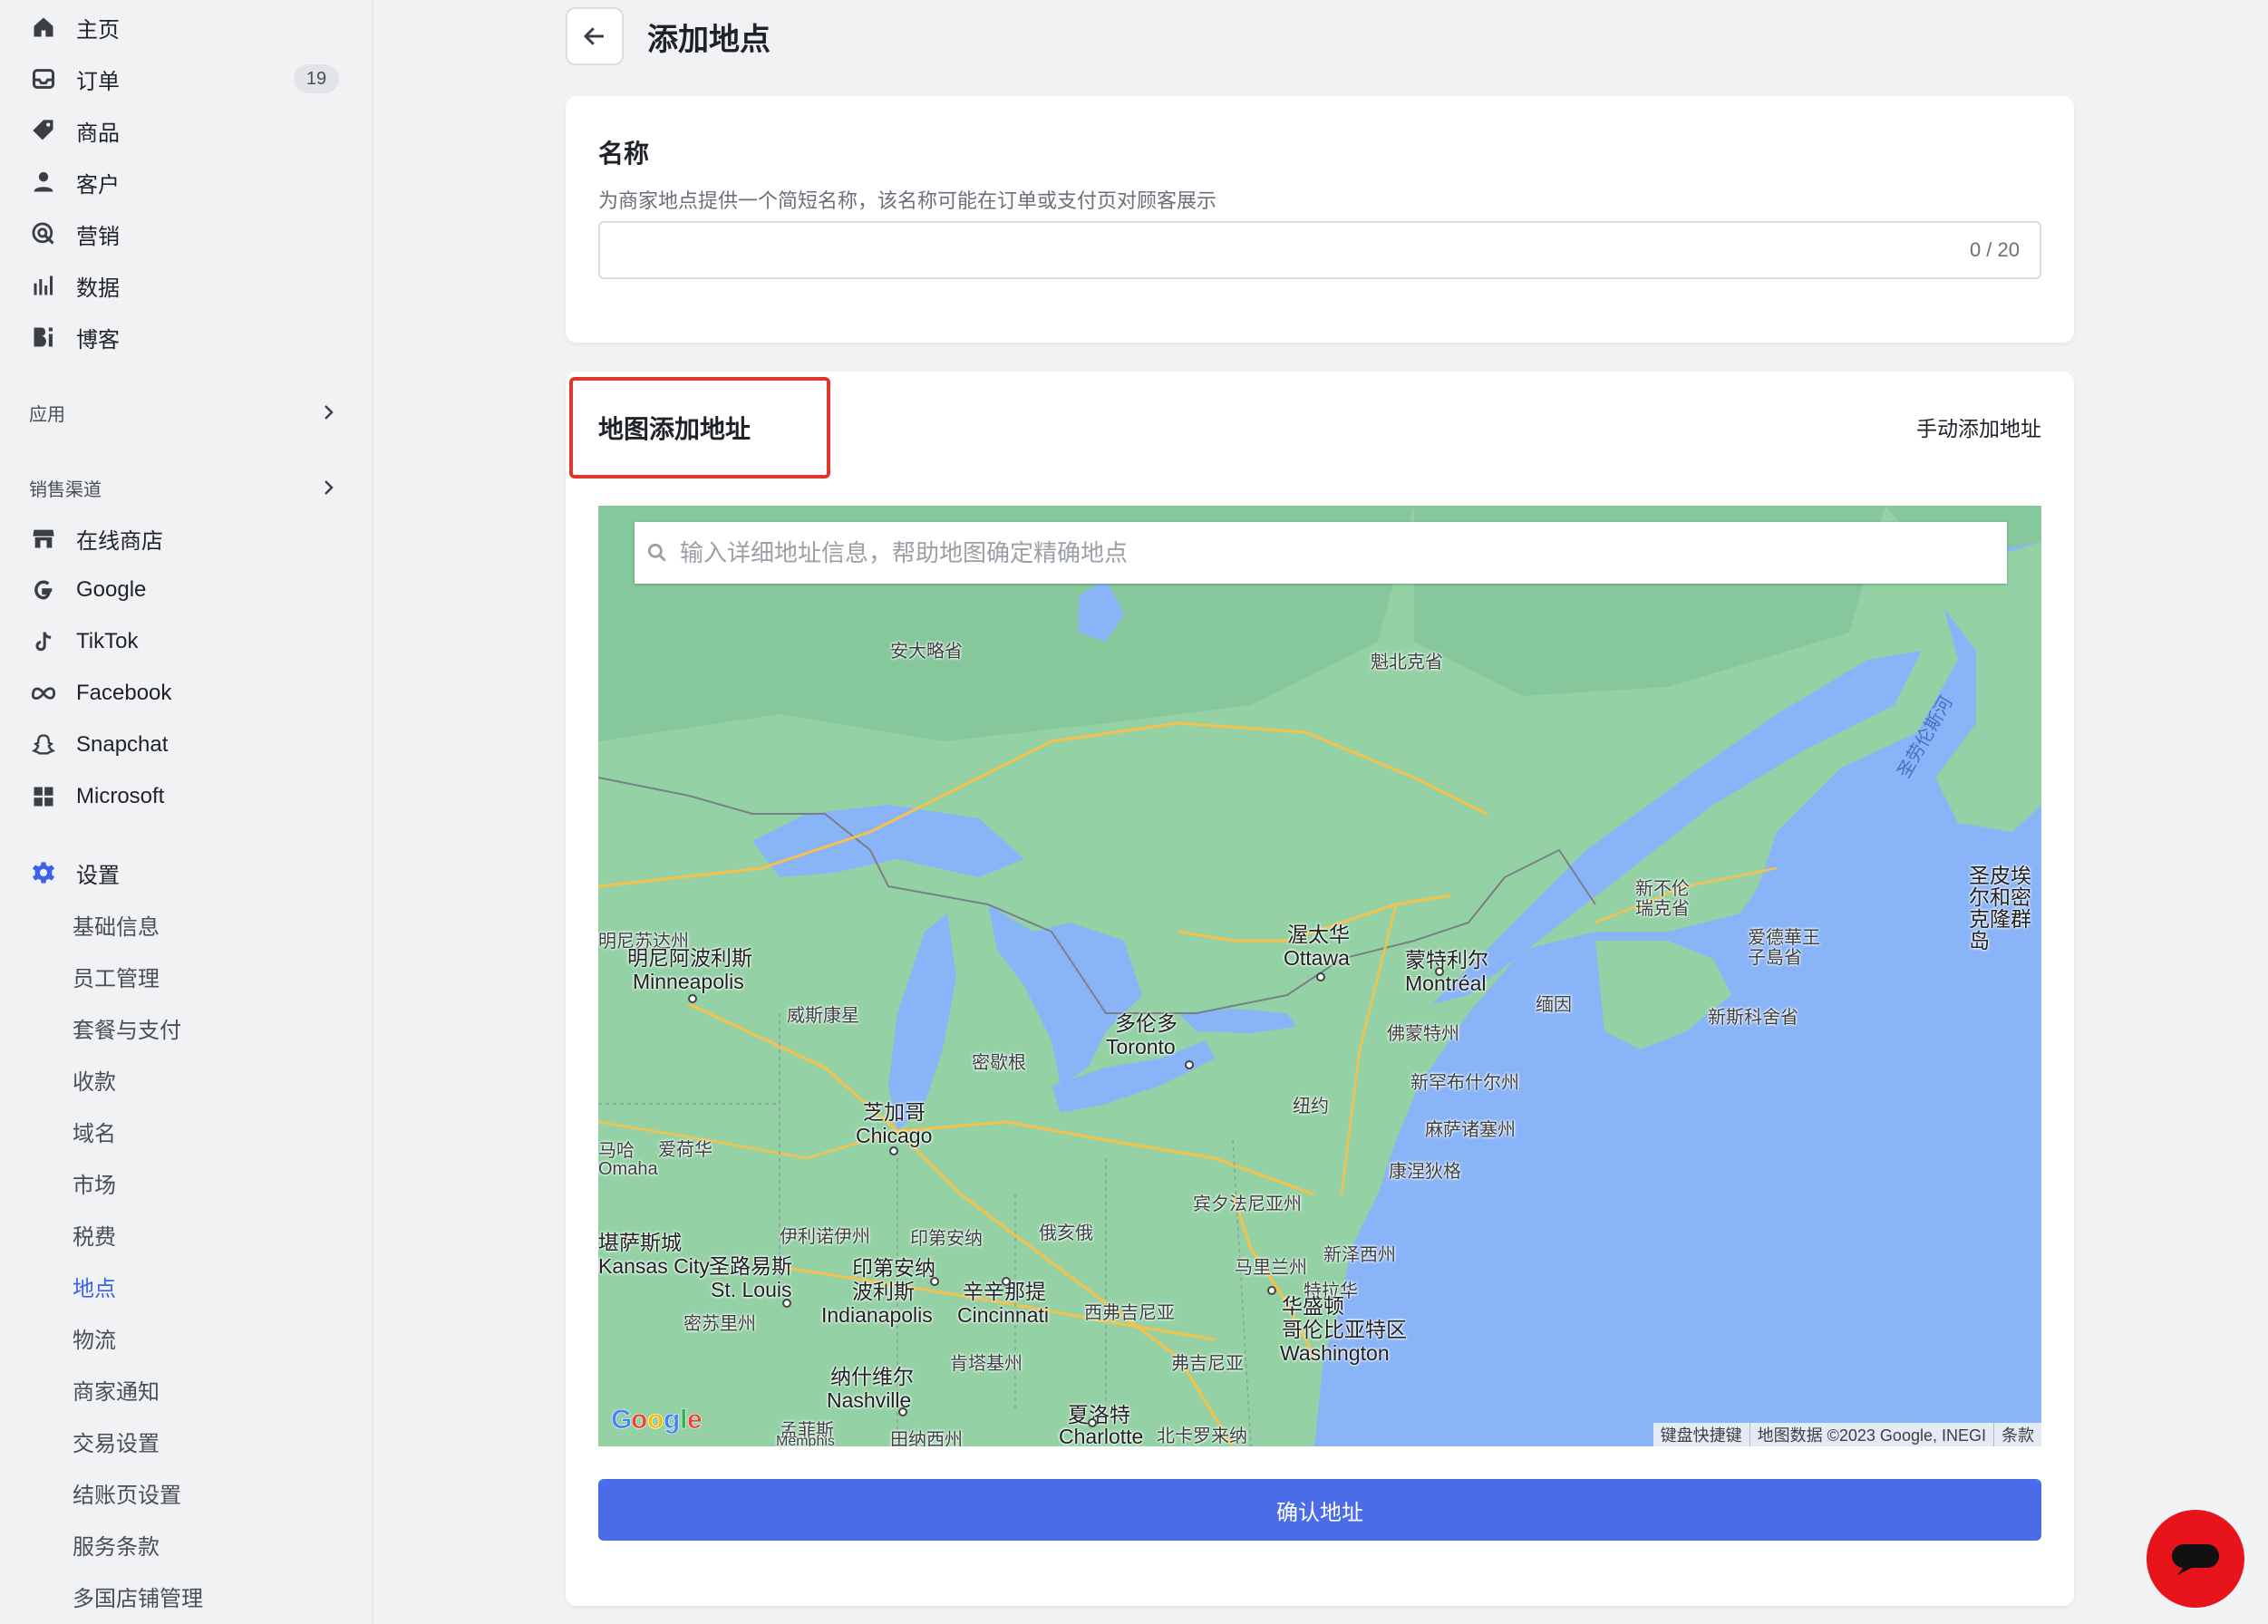 The width and height of the screenshot is (2268, 1624). What do you see at coordinates (44, 538) in the screenshot?
I see `store-icon` at bounding box center [44, 538].